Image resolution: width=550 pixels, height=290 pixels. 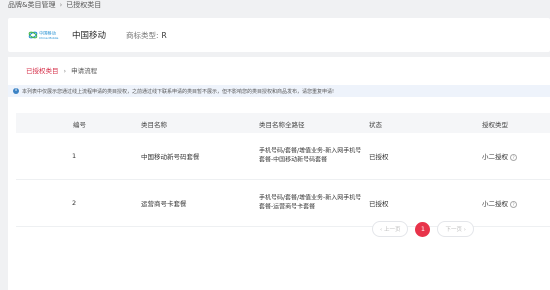 I want to click on merchant-type-value: R, so click(x=164, y=35).